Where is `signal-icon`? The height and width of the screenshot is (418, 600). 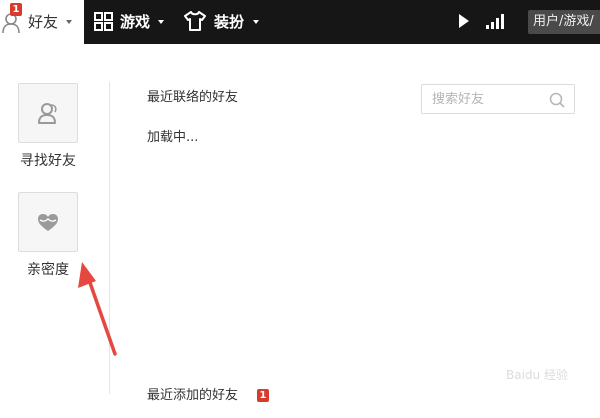
signal-icon is located at coordinates (495, 21).